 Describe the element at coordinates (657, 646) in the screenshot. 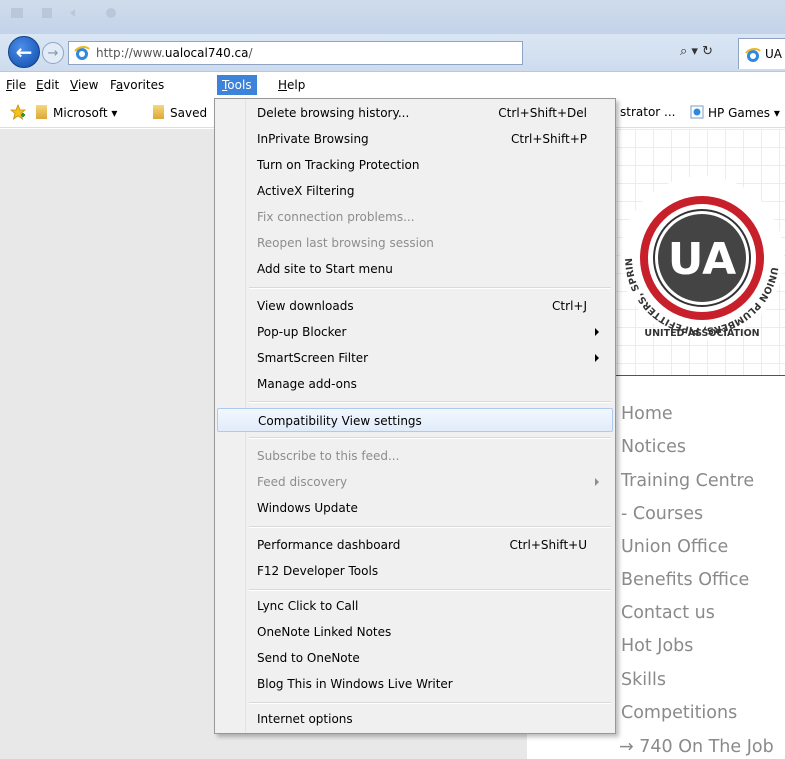

I see `site-nav-hot-jobs: Hot Jobs` at that location.